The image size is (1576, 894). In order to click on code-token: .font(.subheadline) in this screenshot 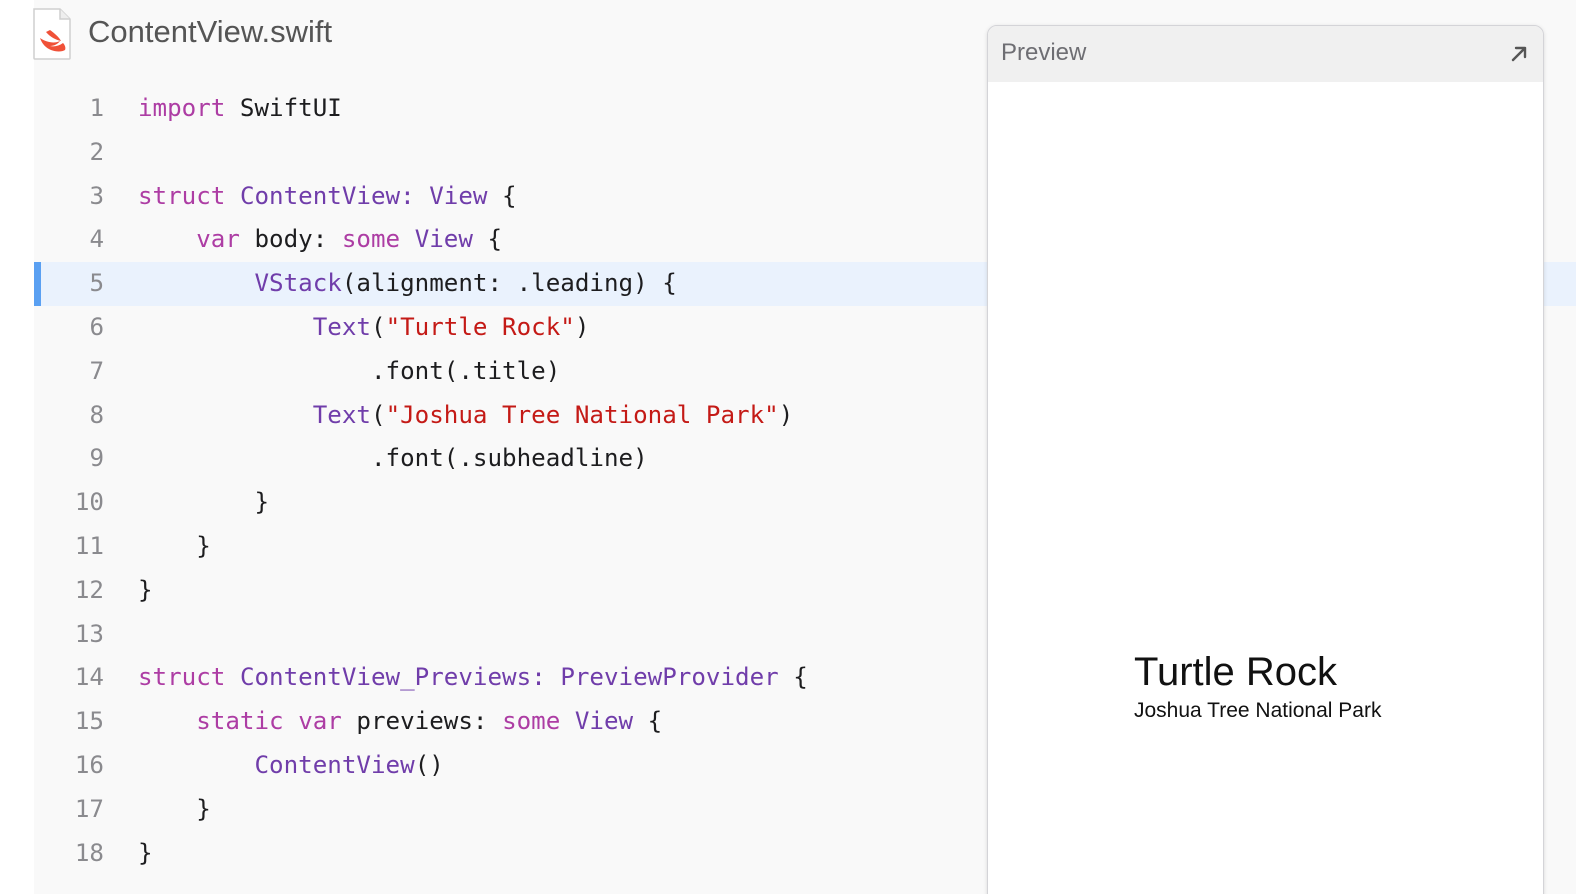, I will do `click(393, 458)`.